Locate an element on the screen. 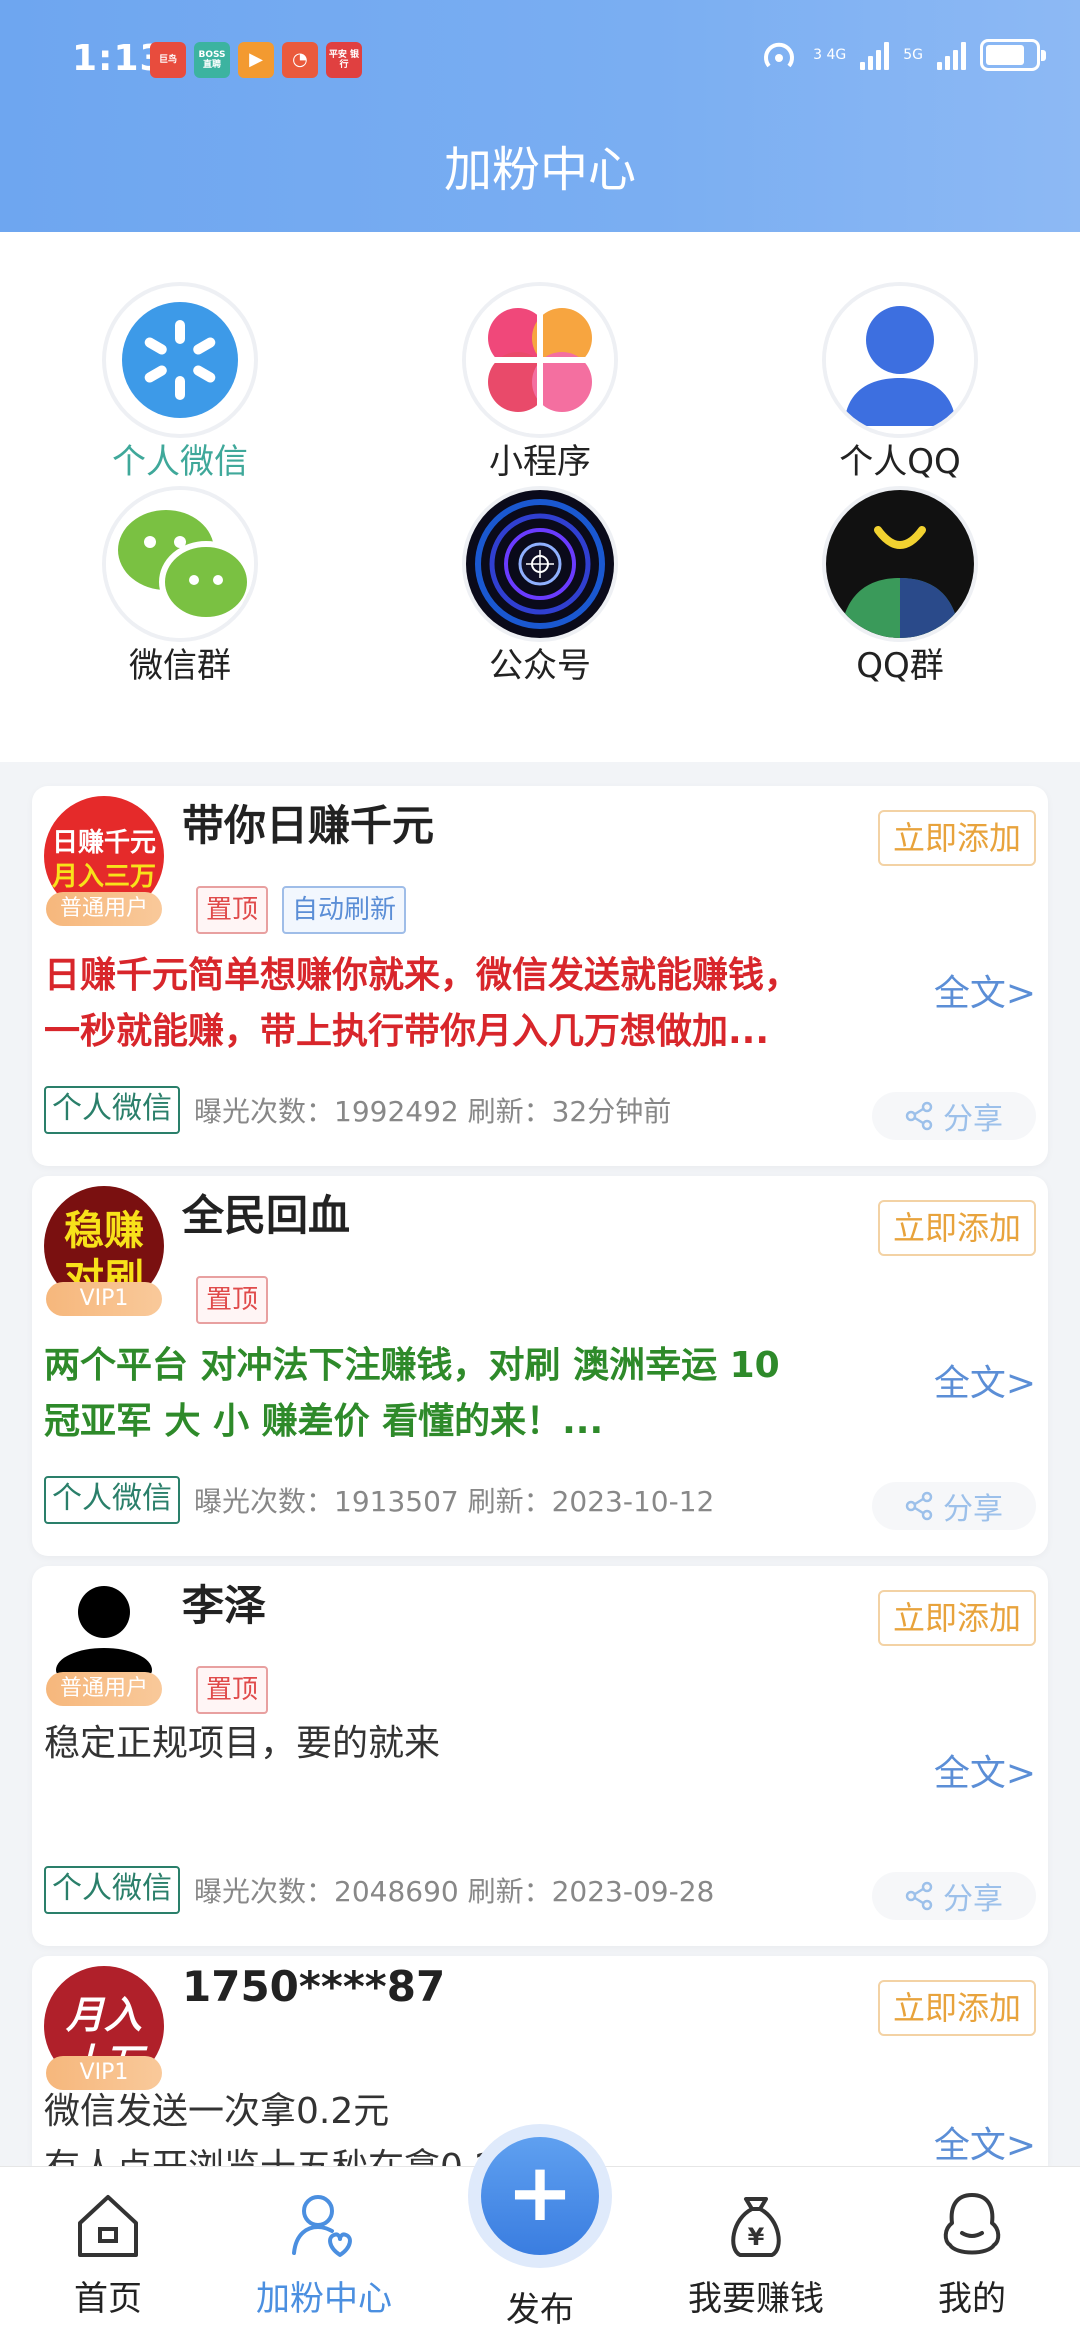 Image resolution: width=1080 pixels, height=2340 pixels. category-wechat-group: 微信群 is located at coordinates (180, 588).